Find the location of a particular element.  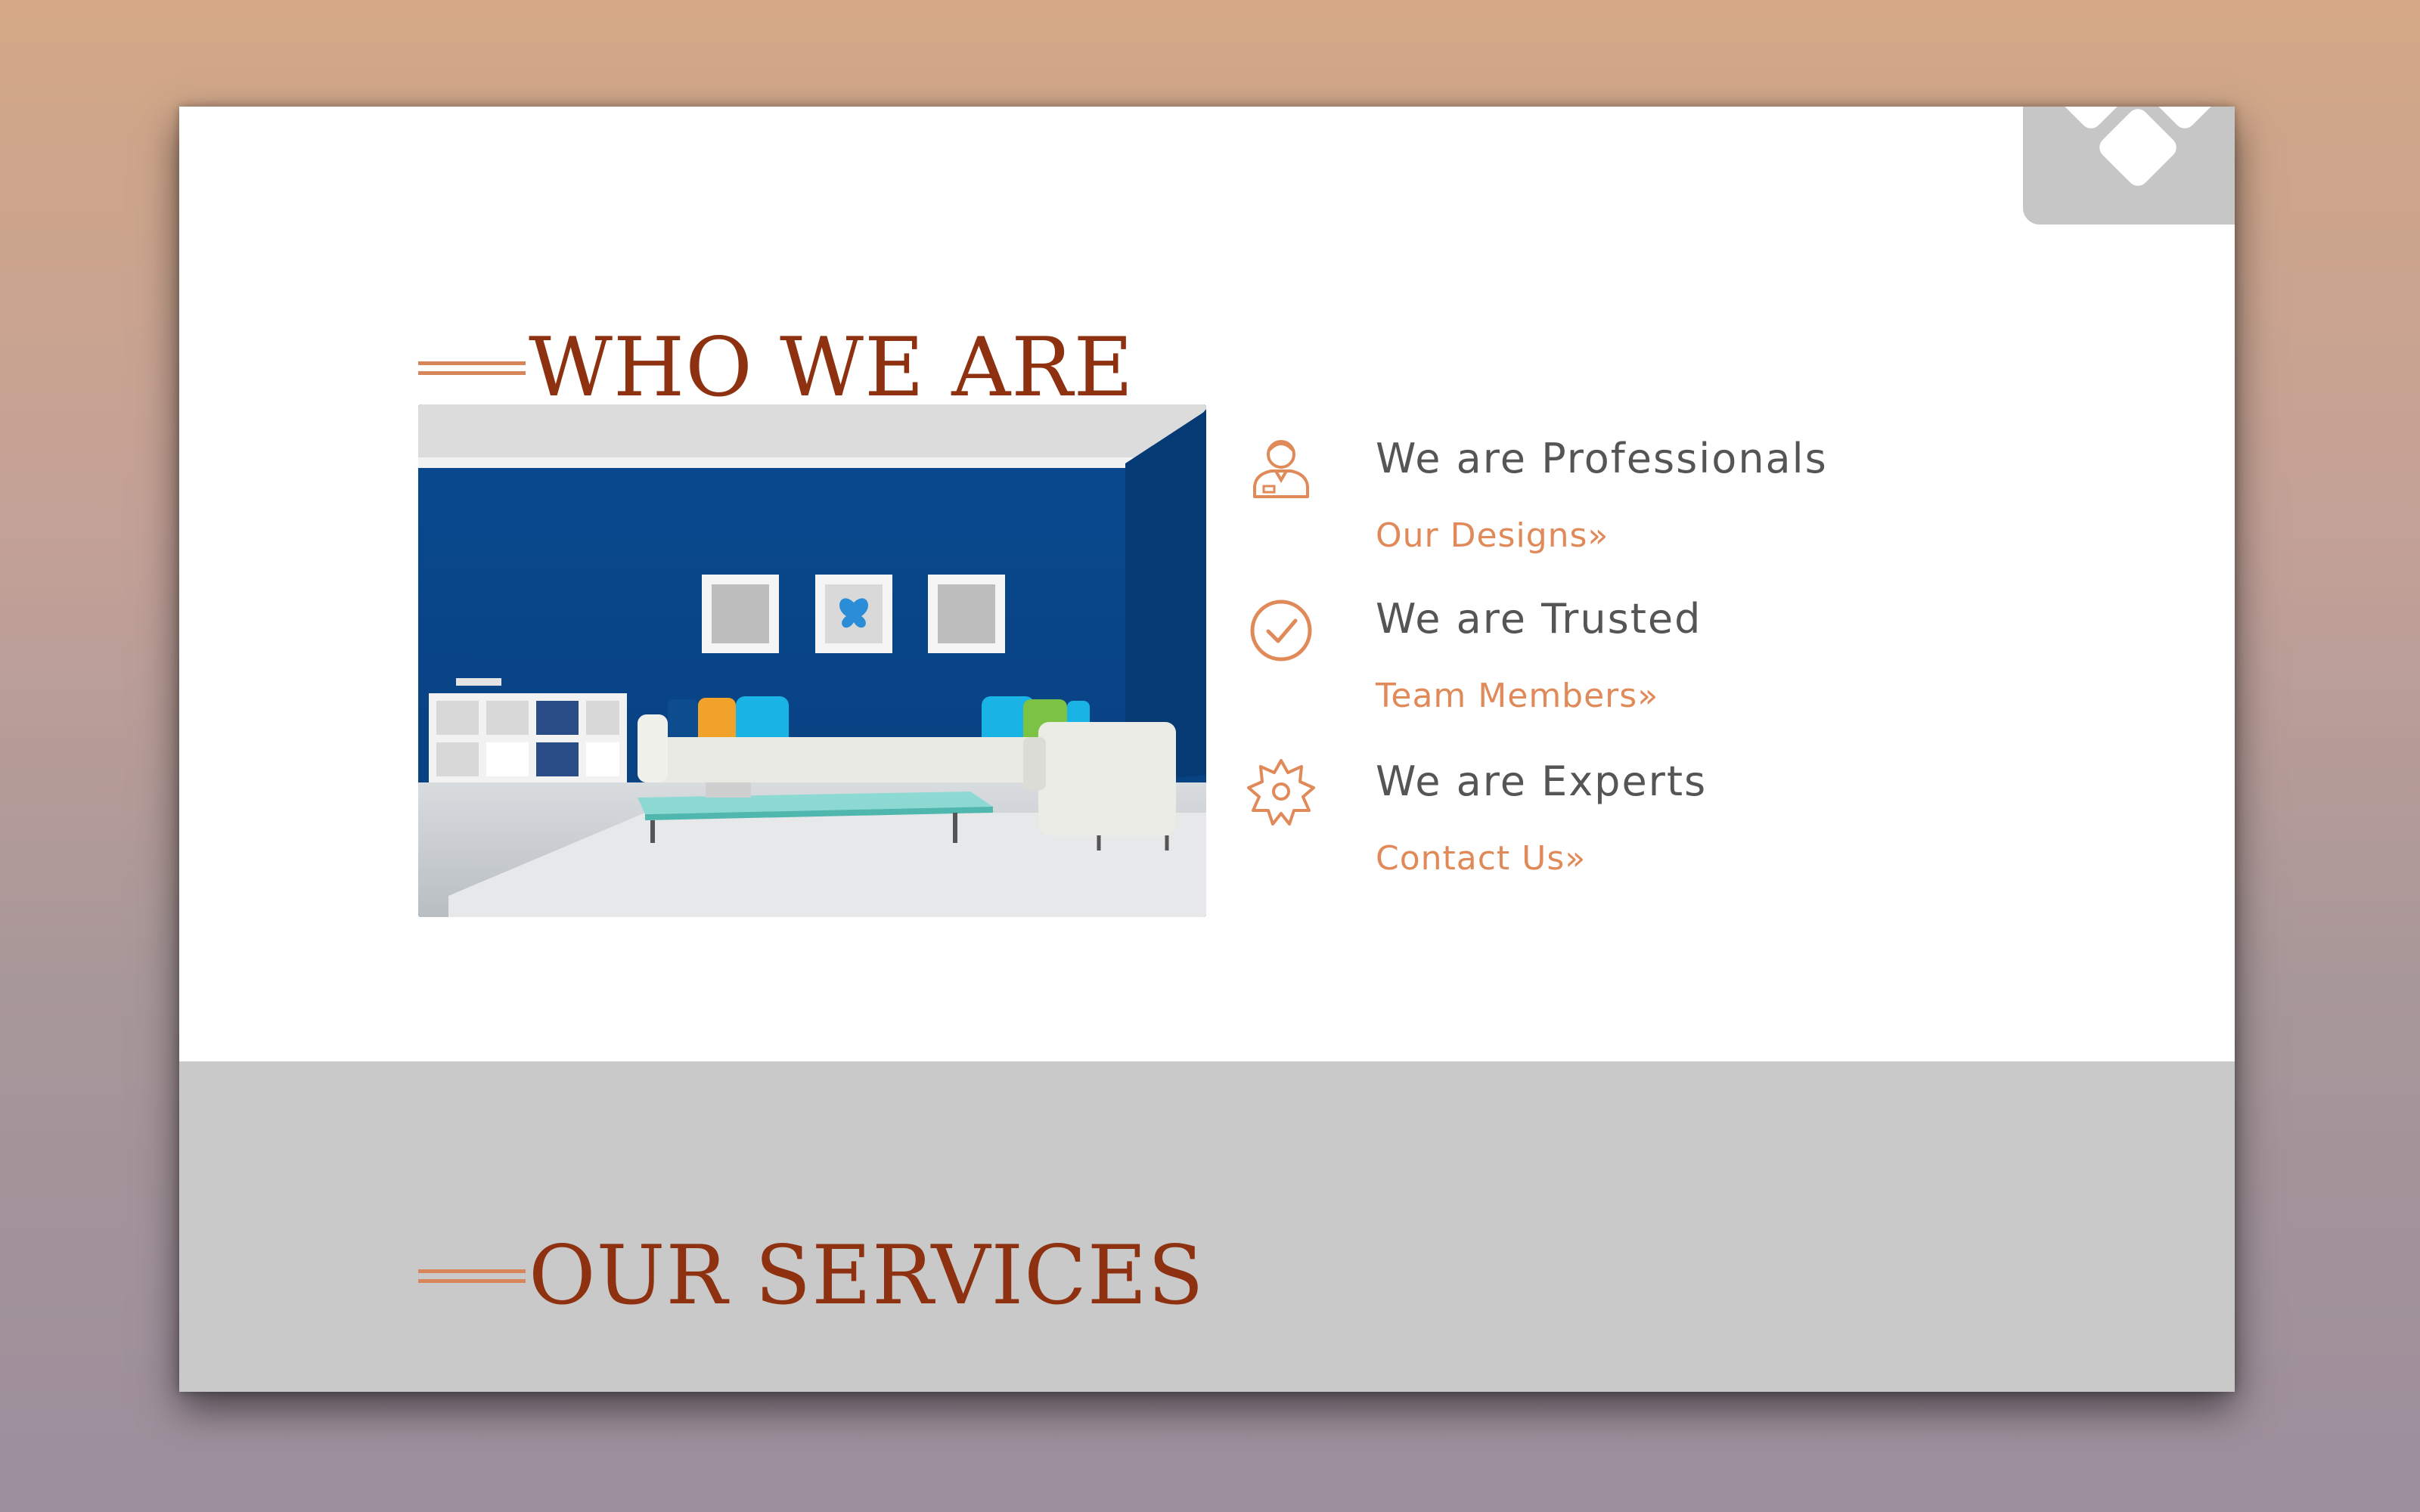

contact-us-link: Contact Us» is located at coordinates (1481, 858).